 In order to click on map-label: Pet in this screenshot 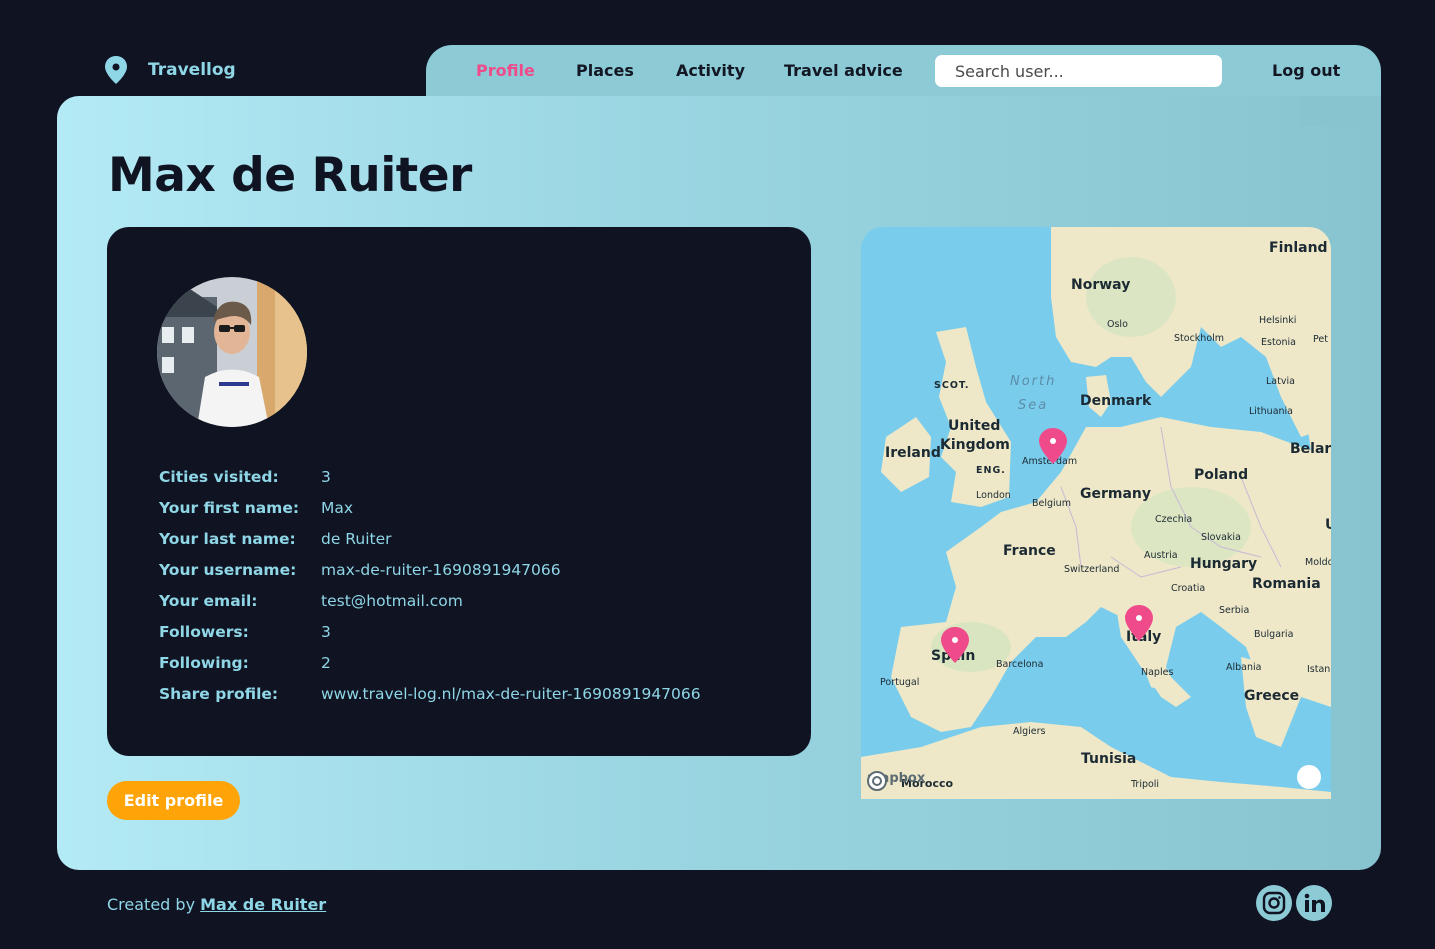, I will do `click(1320, 339)`.